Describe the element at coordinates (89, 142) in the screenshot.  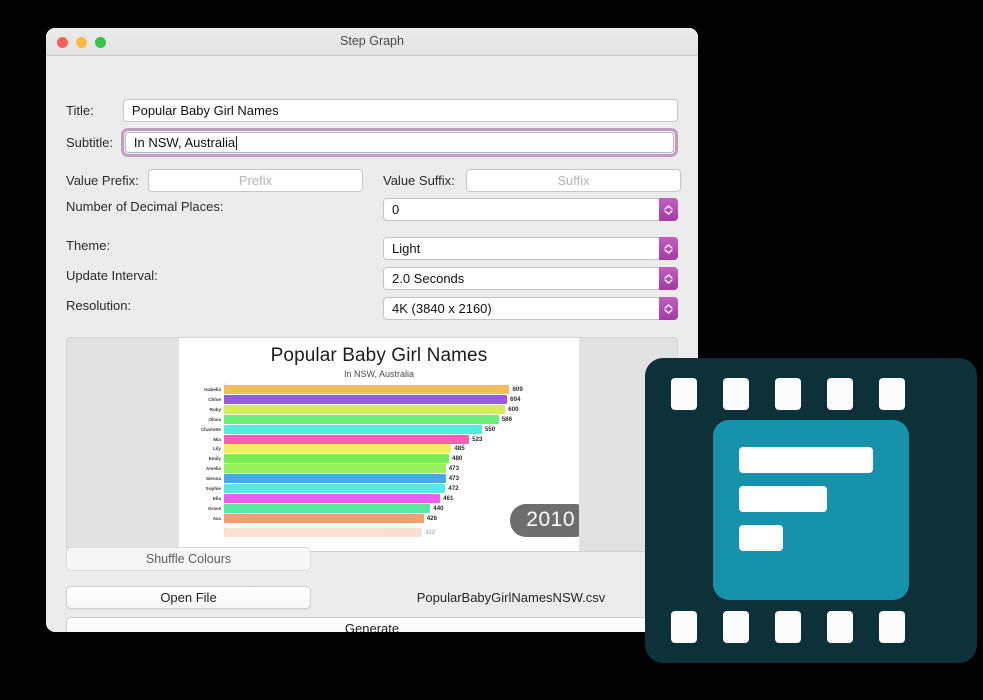
I see `subtitle-label: Subtitle:` at that location.